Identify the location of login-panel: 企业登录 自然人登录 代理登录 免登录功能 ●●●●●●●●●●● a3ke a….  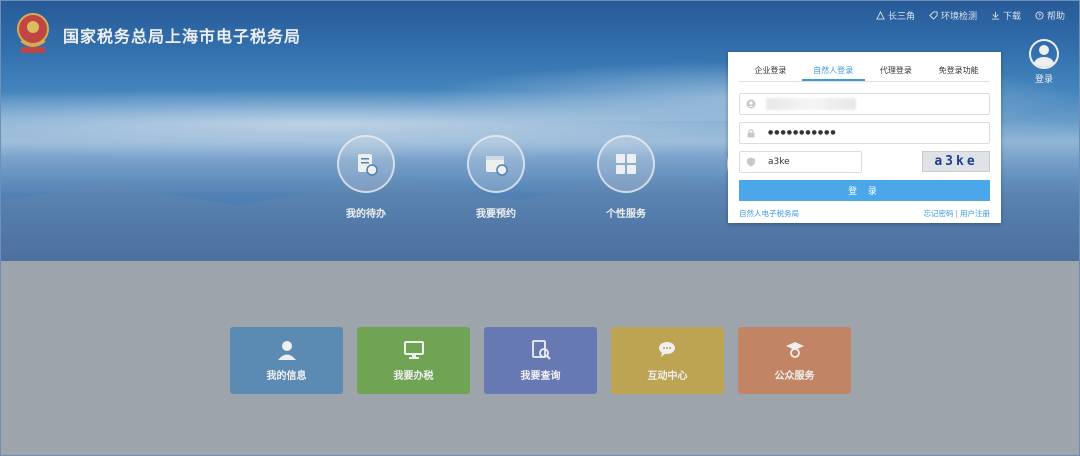
(864, 137).